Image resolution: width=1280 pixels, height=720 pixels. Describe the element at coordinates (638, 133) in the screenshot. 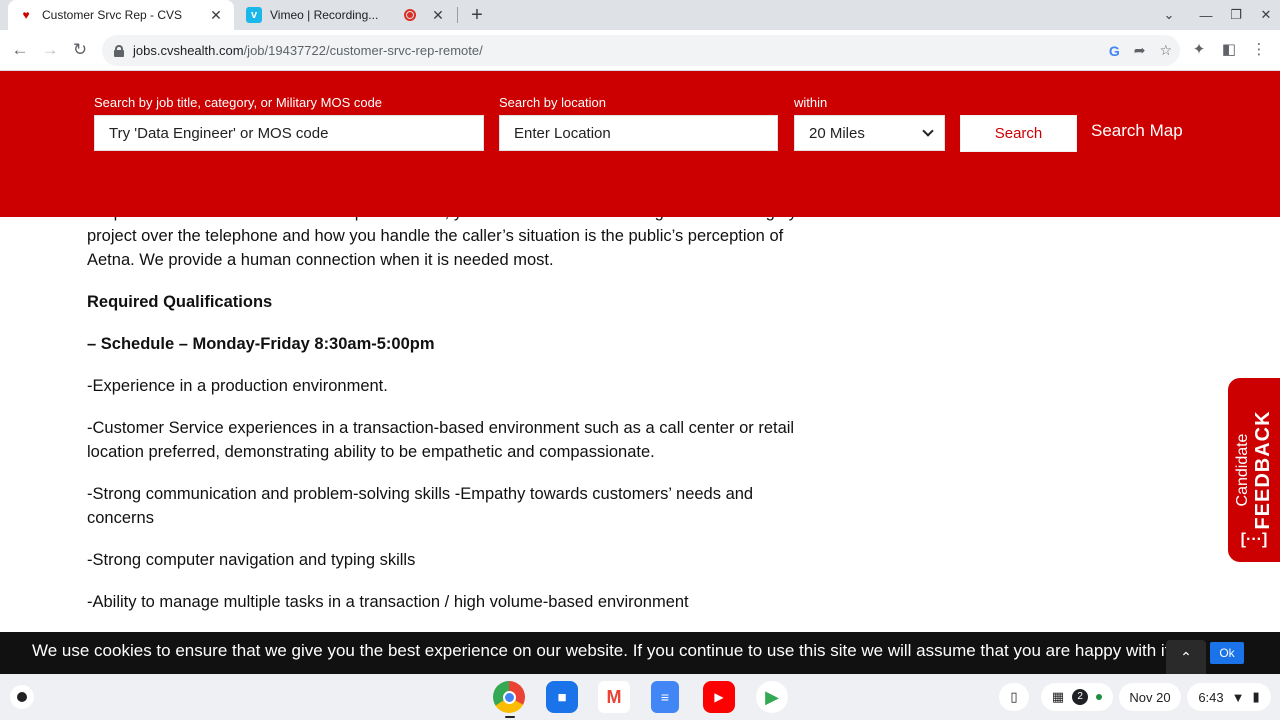

I see `location-search-input: Enter Location` at that location.